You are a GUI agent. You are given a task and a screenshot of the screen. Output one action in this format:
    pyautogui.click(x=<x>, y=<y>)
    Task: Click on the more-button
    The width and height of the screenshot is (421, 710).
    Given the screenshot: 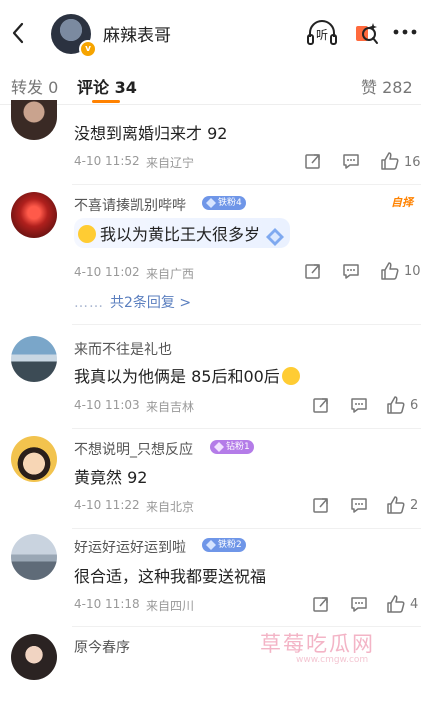 What is the action you would take?
    pyautogui.click(x=405, y=34)
    